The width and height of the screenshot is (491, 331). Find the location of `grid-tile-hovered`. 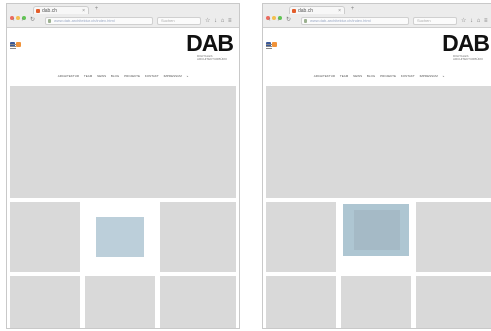

grid-tile-hovered is located at coordinates (376, 237).